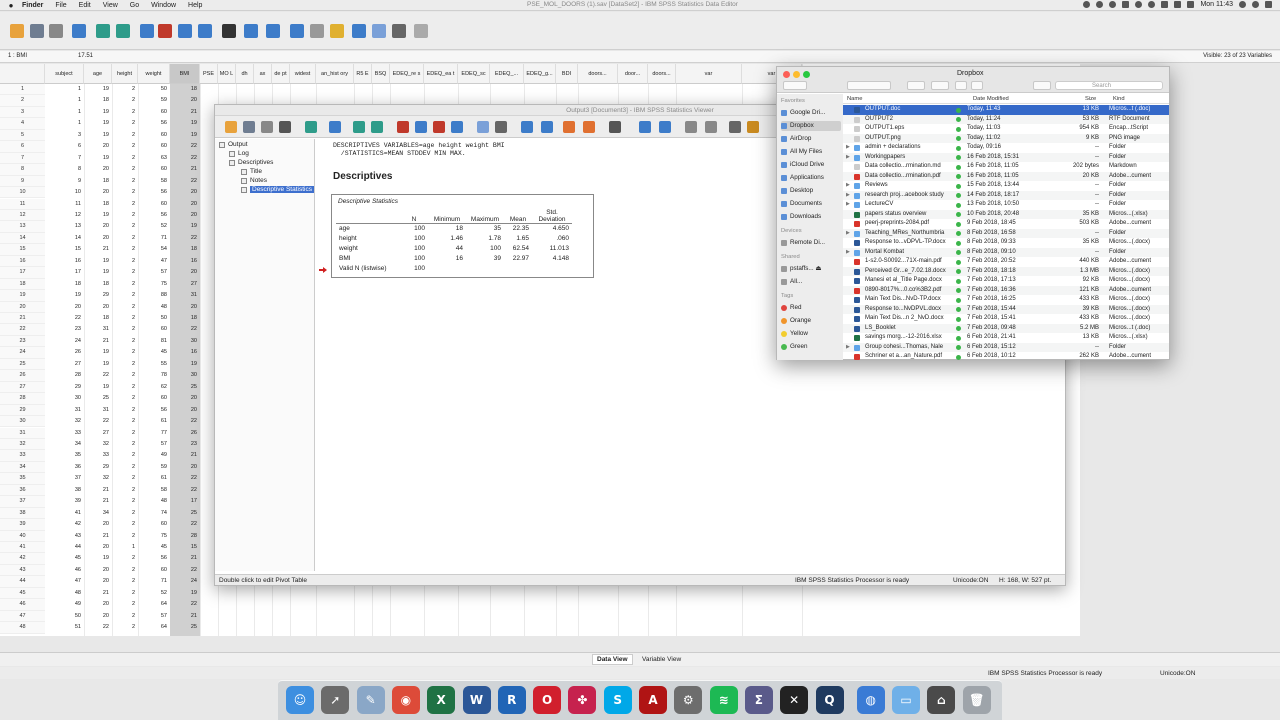 The height and width of the screenshot is (720, 1280). Describe the element at coordinates (17, 31) in the screenshot. I see `open-folder-icon` at that location.